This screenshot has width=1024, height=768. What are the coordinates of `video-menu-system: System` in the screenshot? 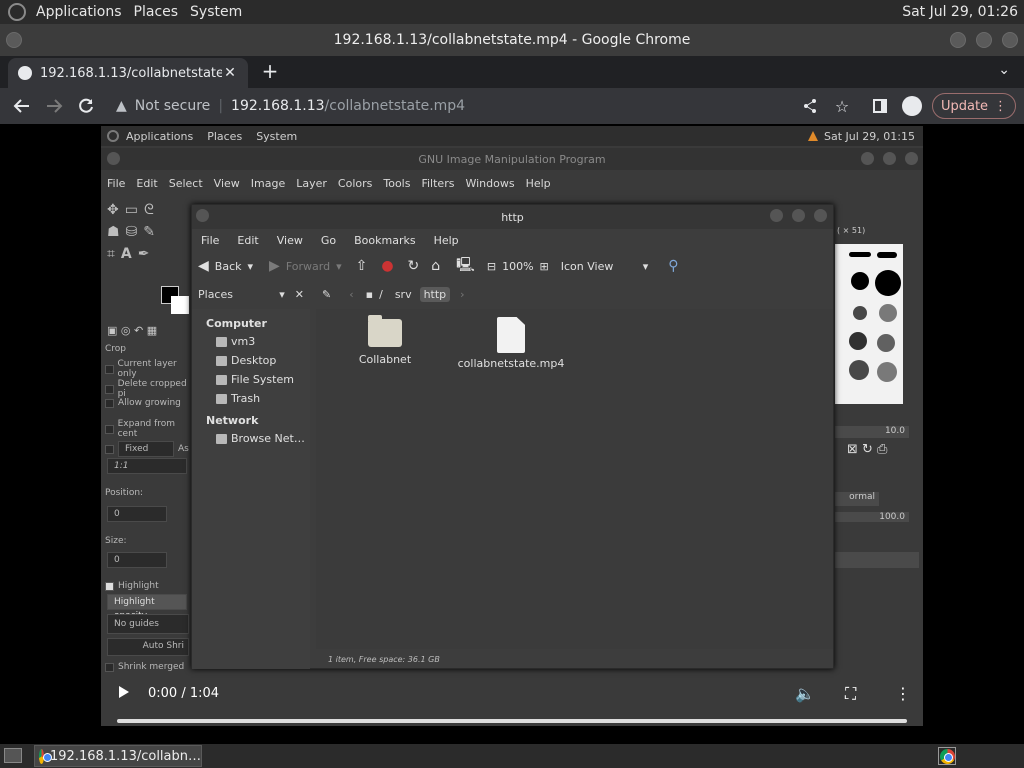 It's located at (277, 136).